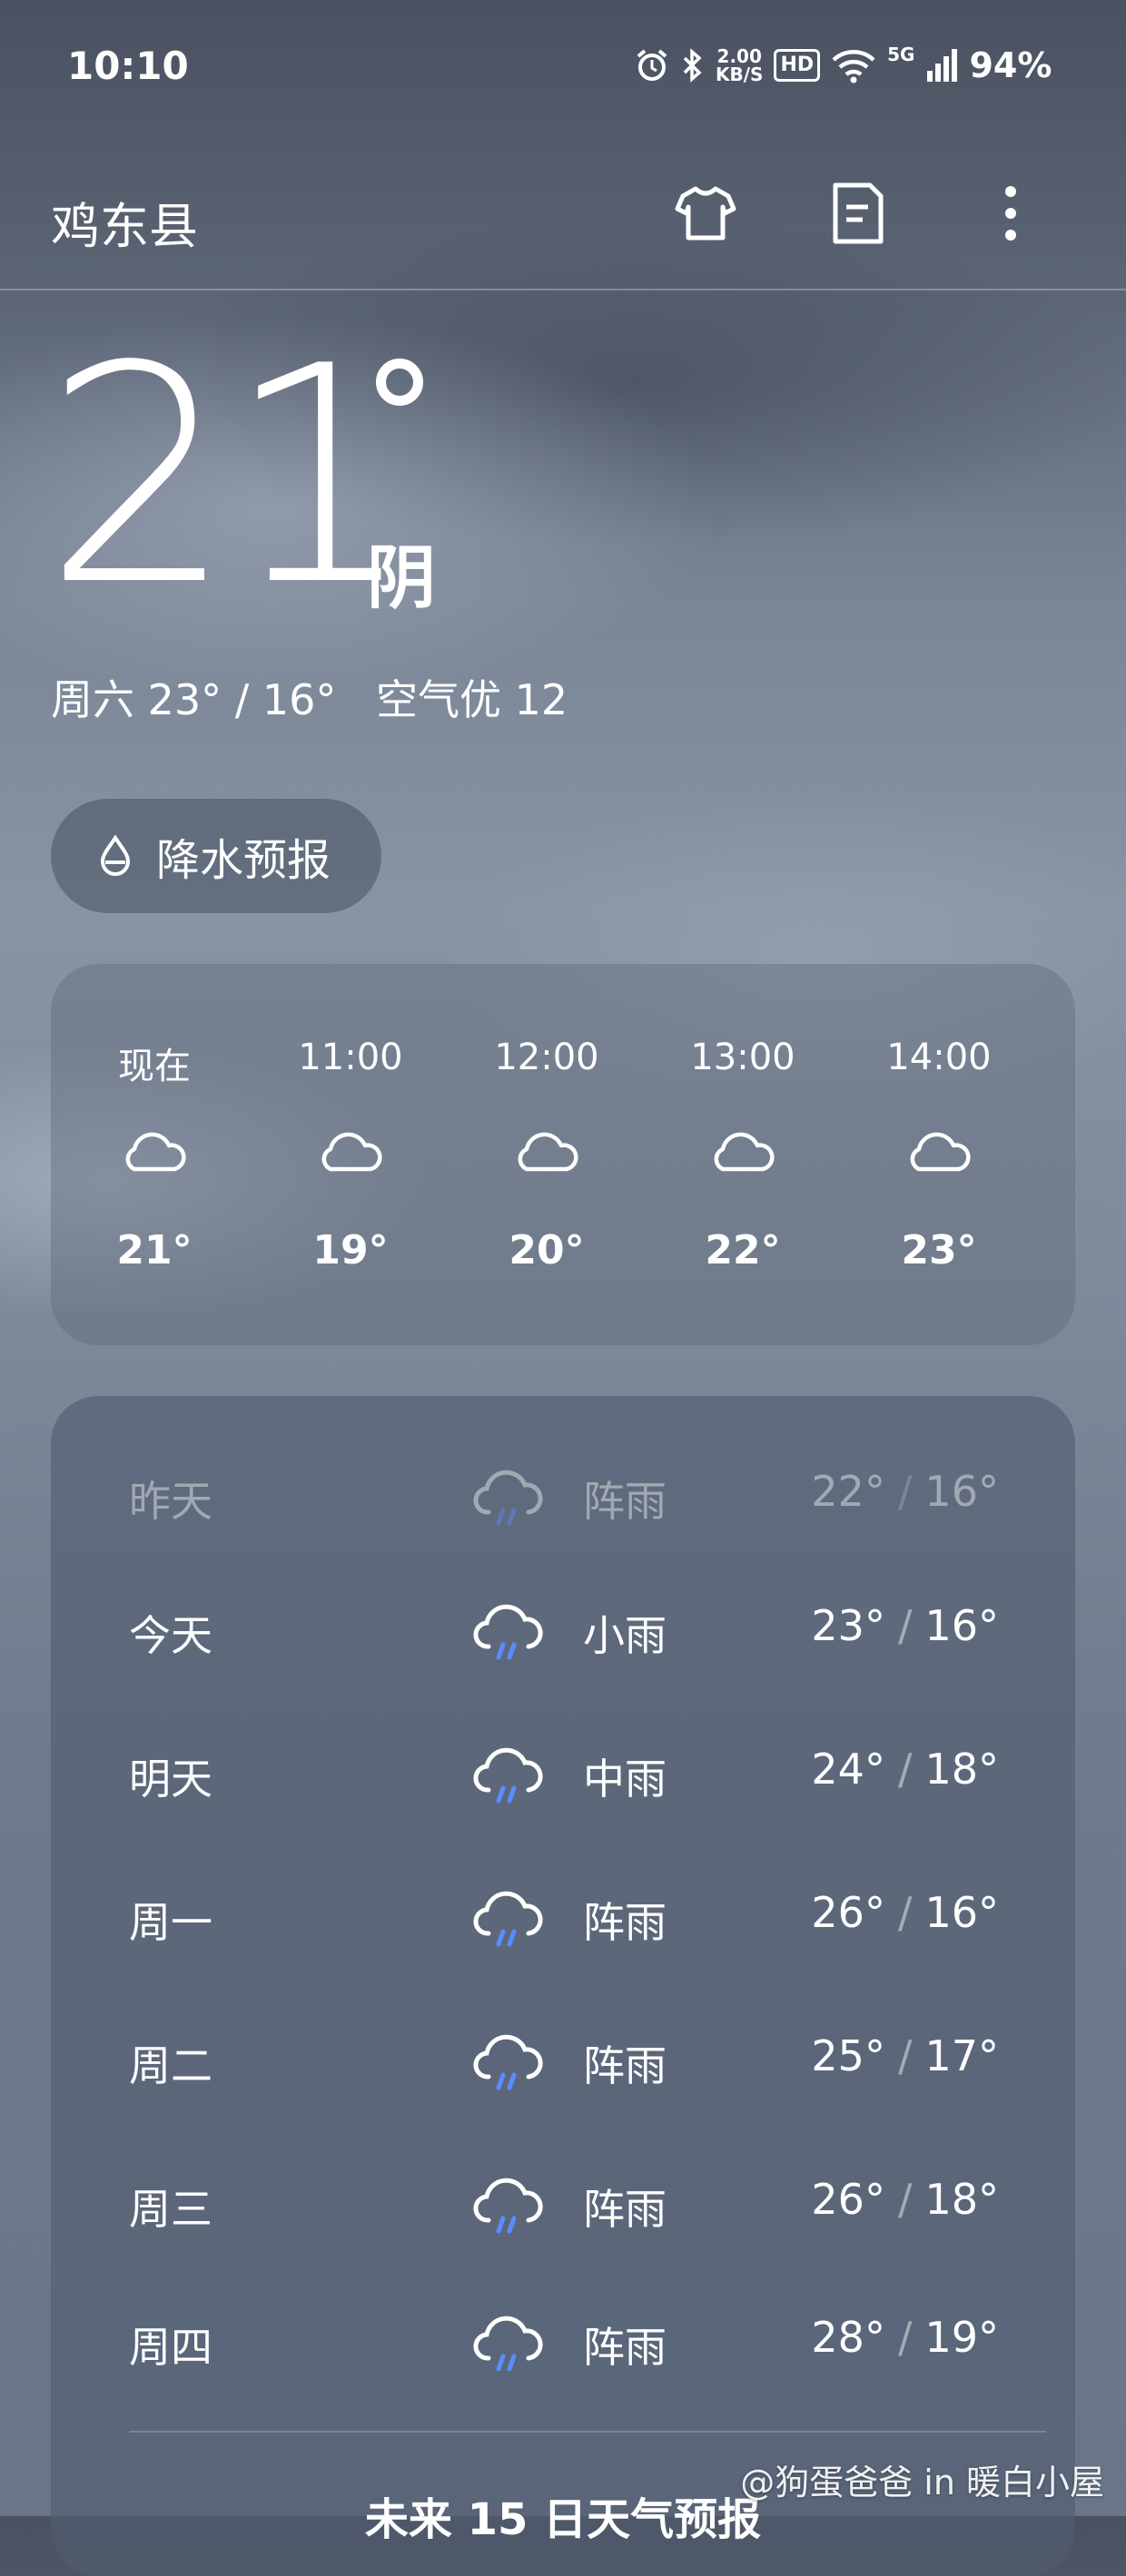  I want to click on day-high: 25°, so click(848, 2055).